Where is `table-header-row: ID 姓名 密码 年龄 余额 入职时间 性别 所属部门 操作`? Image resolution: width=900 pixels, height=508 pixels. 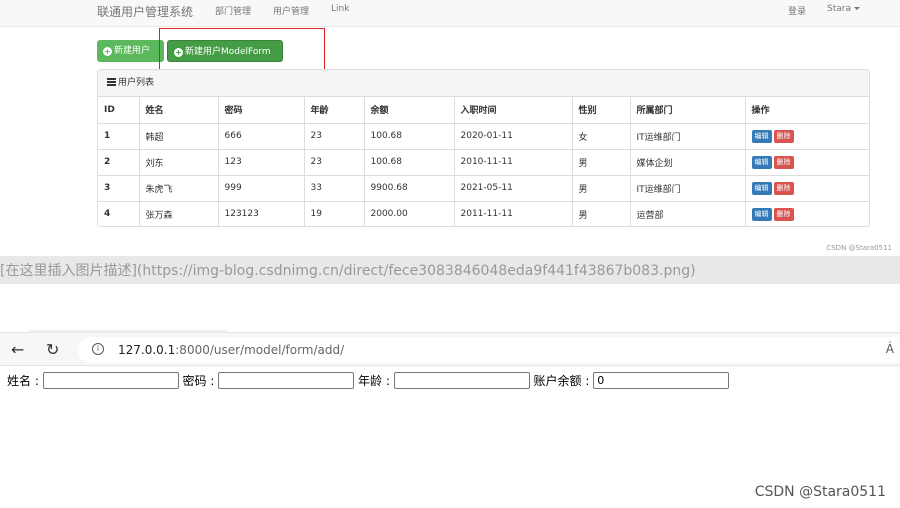
table-header-row: ID 姓名 密码 年龄 余额 入职时间 性别 所属部门 操作 is located at coordinates (483, 110).